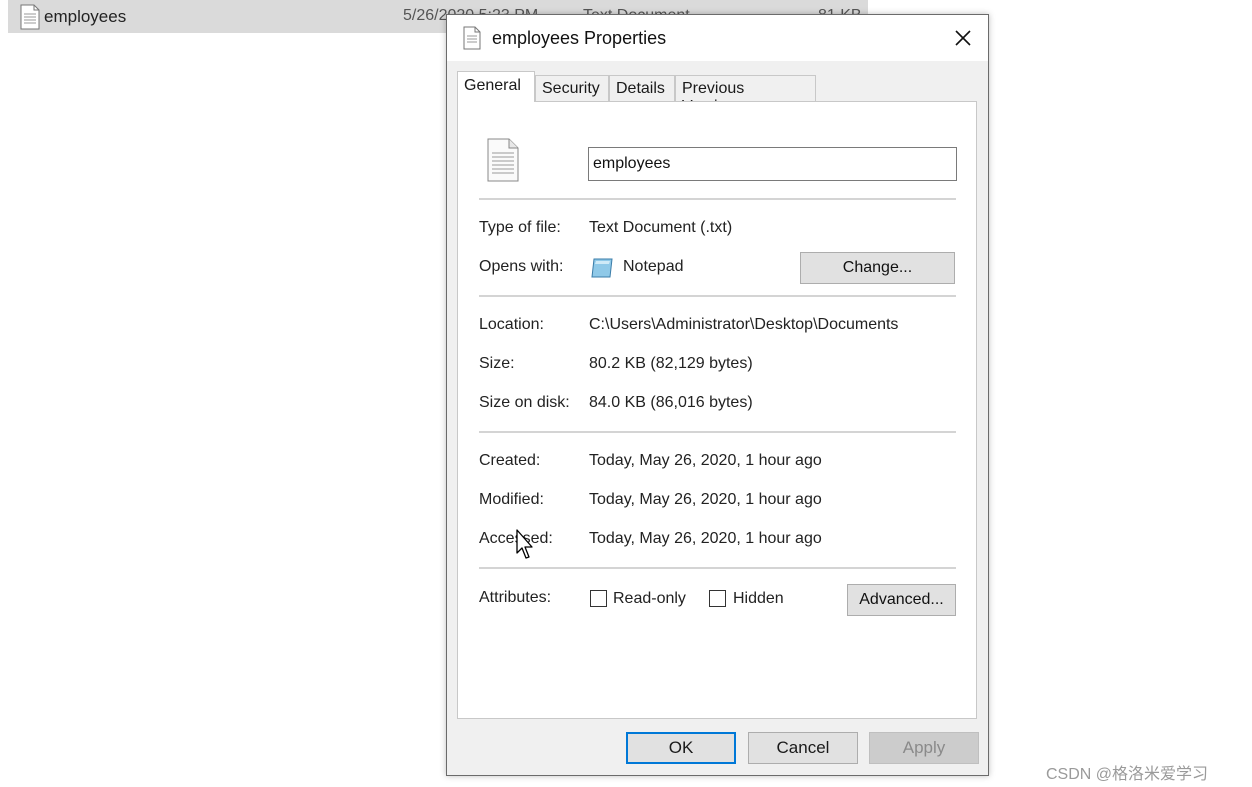 The width and height of the screenshot is (1252, 787). I want to click on file-name: employees, so click(85, 16).